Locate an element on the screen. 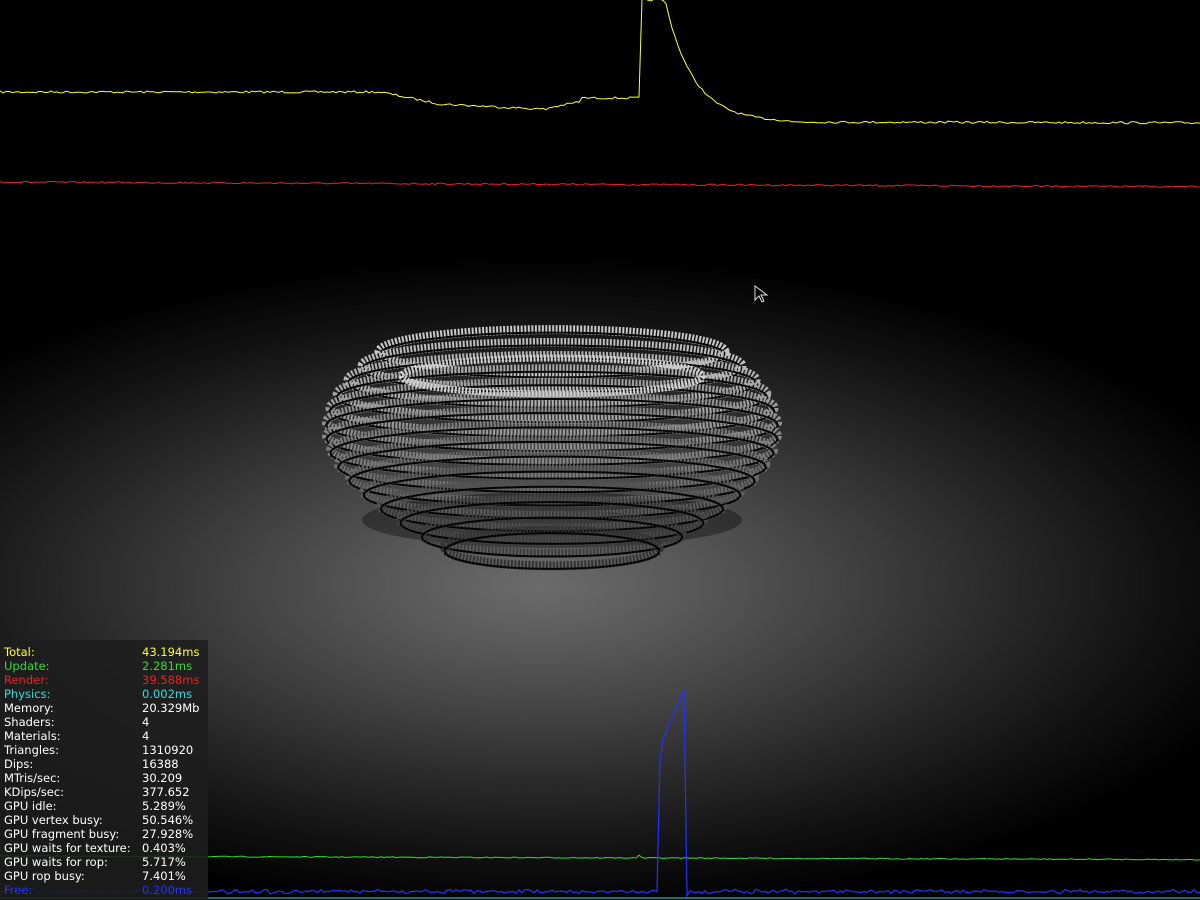  stat-value: 27.928% is located at coordinates (168, 834).